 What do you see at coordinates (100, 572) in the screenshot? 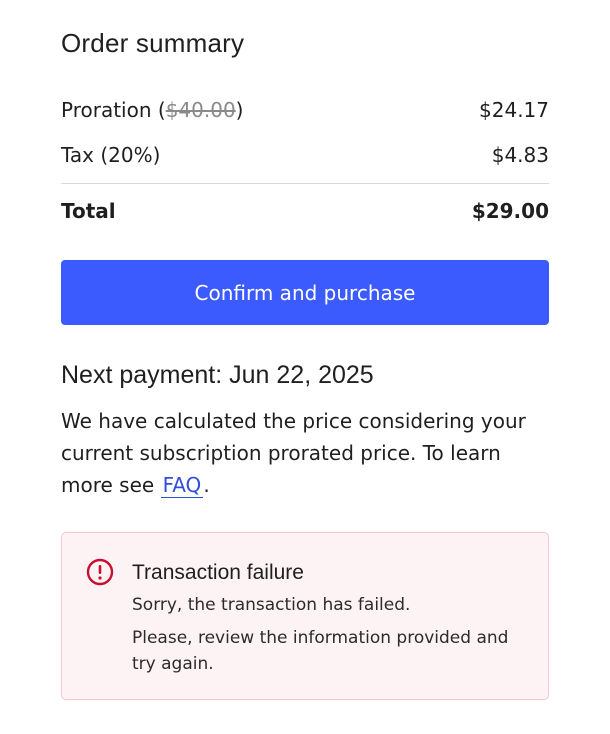
I see `error-circle-icon` at bounding box center [100, 572].